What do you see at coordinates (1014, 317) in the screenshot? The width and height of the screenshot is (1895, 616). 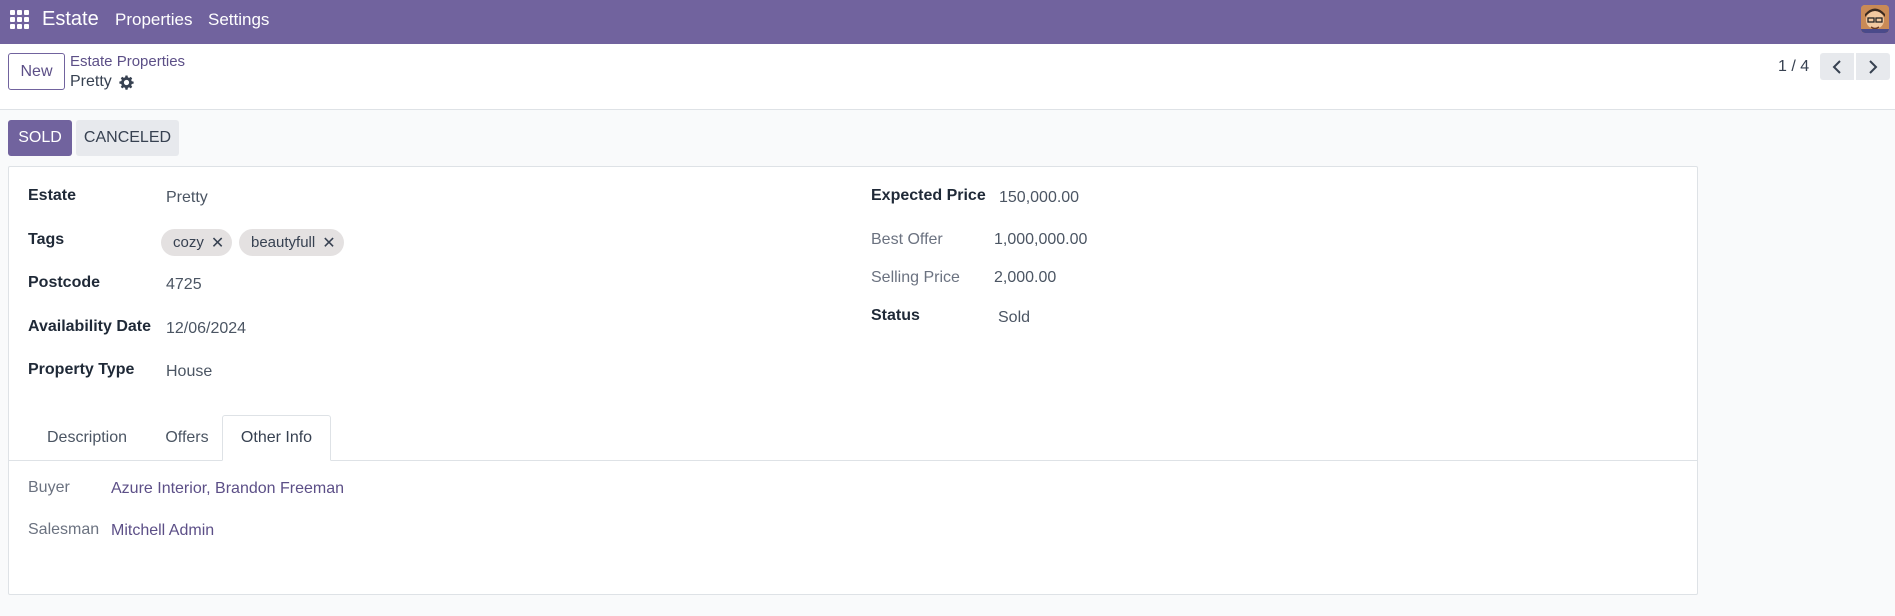 I see `status-value: Sold` at bounding box center [1014, 317].